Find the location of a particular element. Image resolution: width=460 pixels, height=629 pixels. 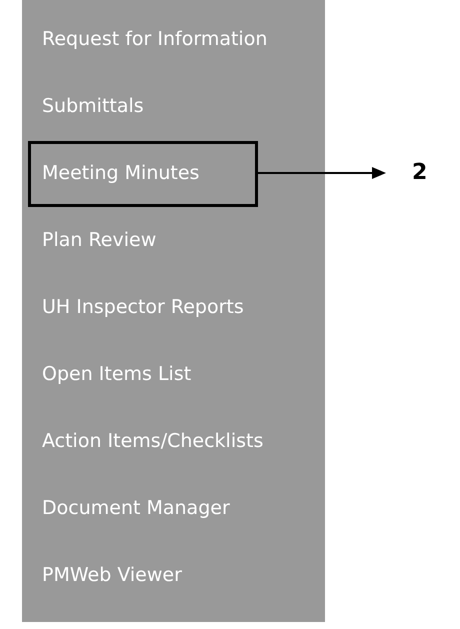

menu-item: Document Manager is located at coordinates (143, 509).